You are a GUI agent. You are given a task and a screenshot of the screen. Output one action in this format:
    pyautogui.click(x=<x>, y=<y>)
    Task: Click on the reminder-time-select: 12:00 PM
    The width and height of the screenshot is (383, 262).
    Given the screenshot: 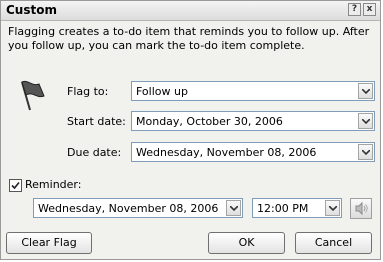 What is the action you would take?
    pyautogui.click(x=297, y=208)
    